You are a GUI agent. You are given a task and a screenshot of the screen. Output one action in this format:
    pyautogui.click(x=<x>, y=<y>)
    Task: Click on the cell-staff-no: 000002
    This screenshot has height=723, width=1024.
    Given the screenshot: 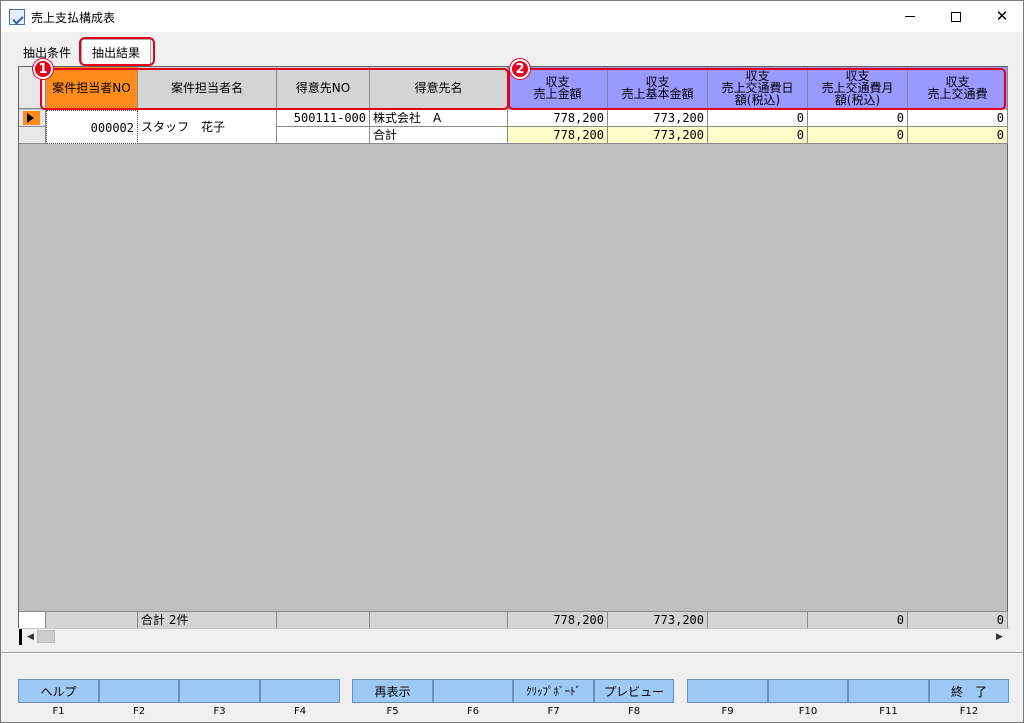 What is the action you would take?
    pyautogui.click(x=92, y=127)
    